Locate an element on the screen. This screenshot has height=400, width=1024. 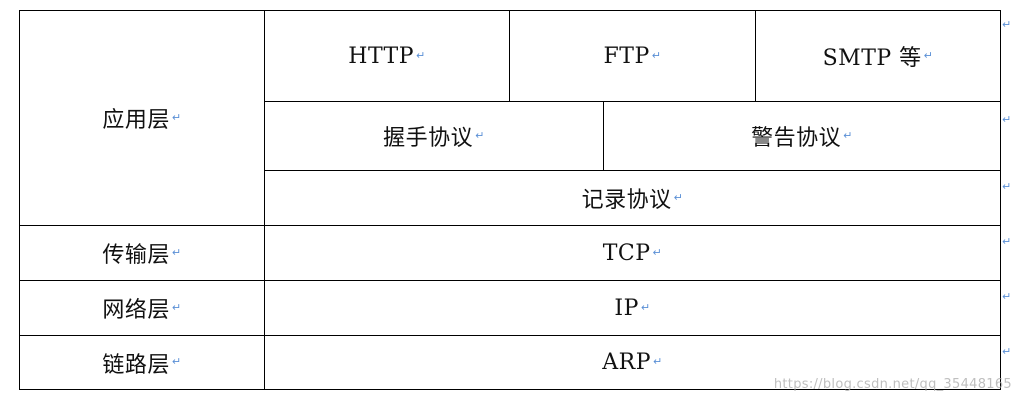
layer-label: 应用层 is located at coordinates (136, 120).